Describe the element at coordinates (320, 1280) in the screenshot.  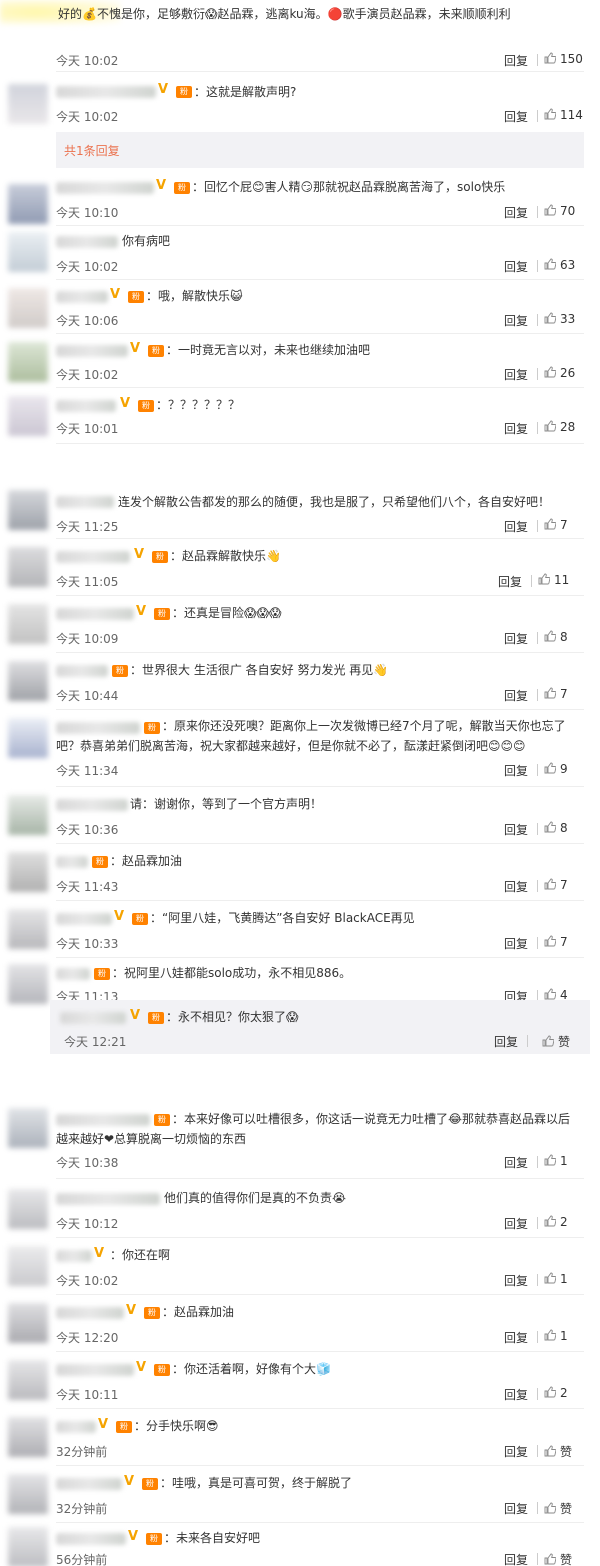
I see `comment-meta: 今天 10:02 回复 1` at that location.